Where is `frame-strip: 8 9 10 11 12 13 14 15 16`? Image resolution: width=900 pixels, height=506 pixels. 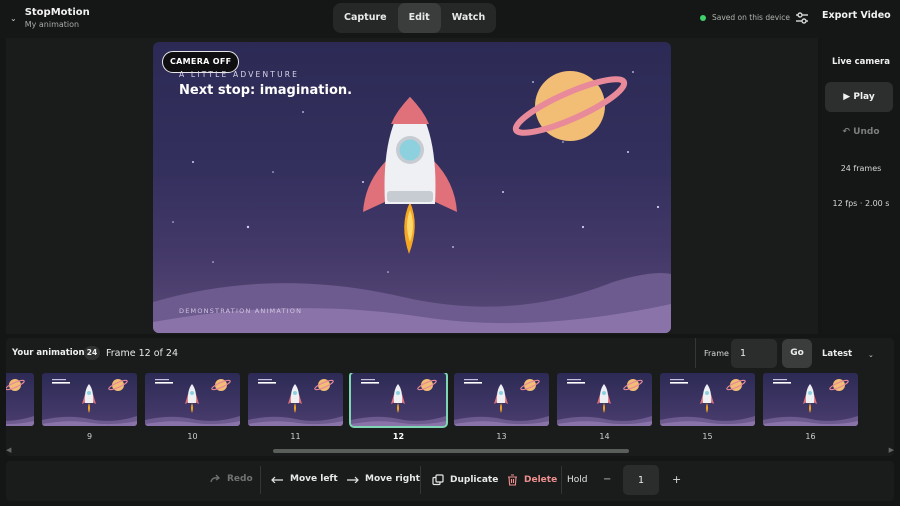
frame-strip: 8 9 10 11 12 13 14 15 16 is located at coordinates (450, 406).